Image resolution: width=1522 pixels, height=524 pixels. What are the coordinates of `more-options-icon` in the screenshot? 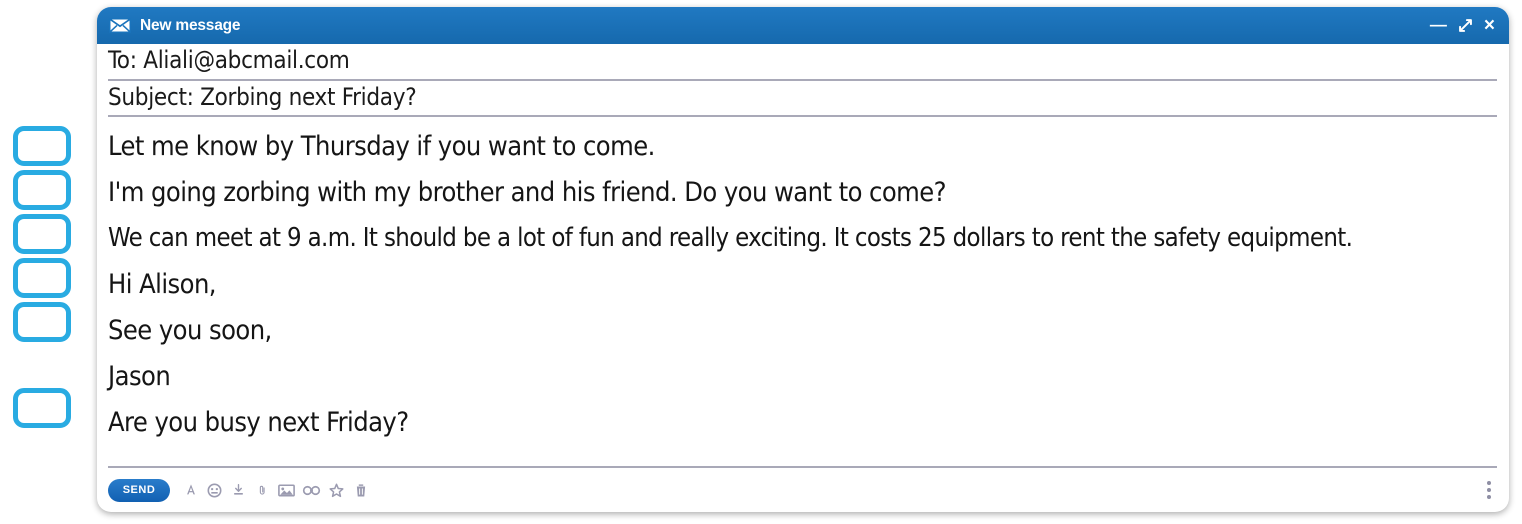 It's located at (1489, 490).